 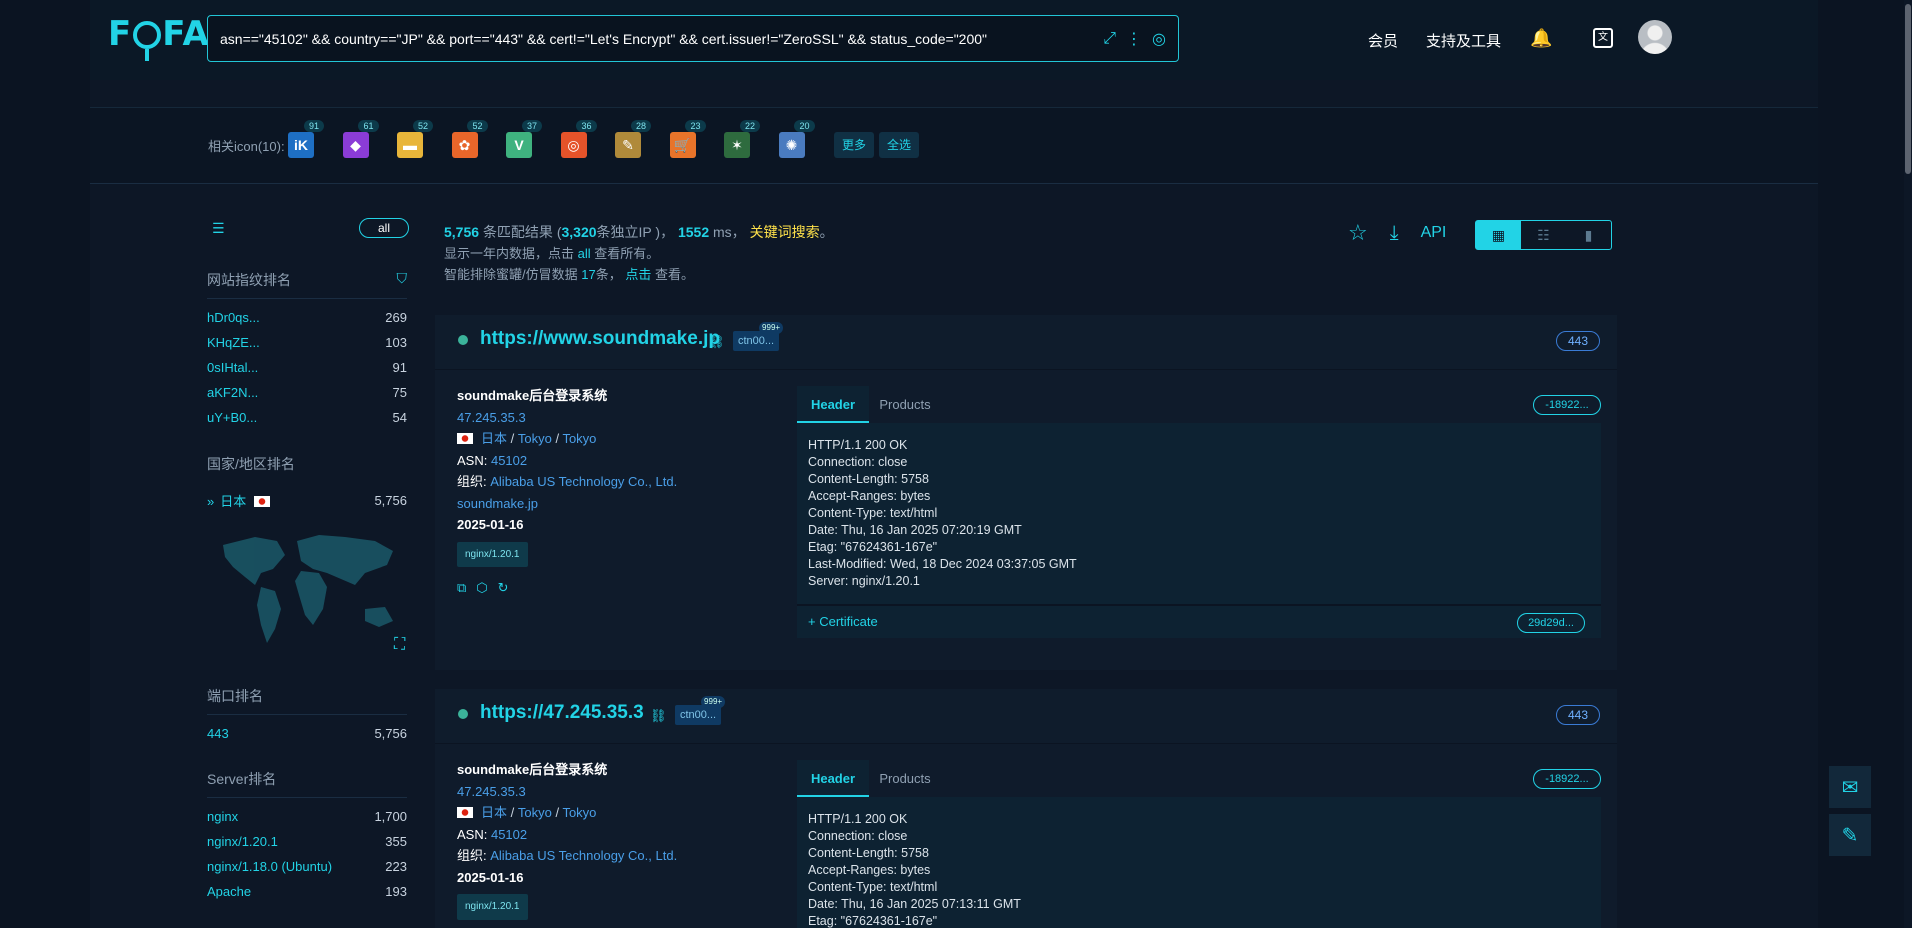 I want to click on refresh-icon: ↻, so click(x=503, y=588).